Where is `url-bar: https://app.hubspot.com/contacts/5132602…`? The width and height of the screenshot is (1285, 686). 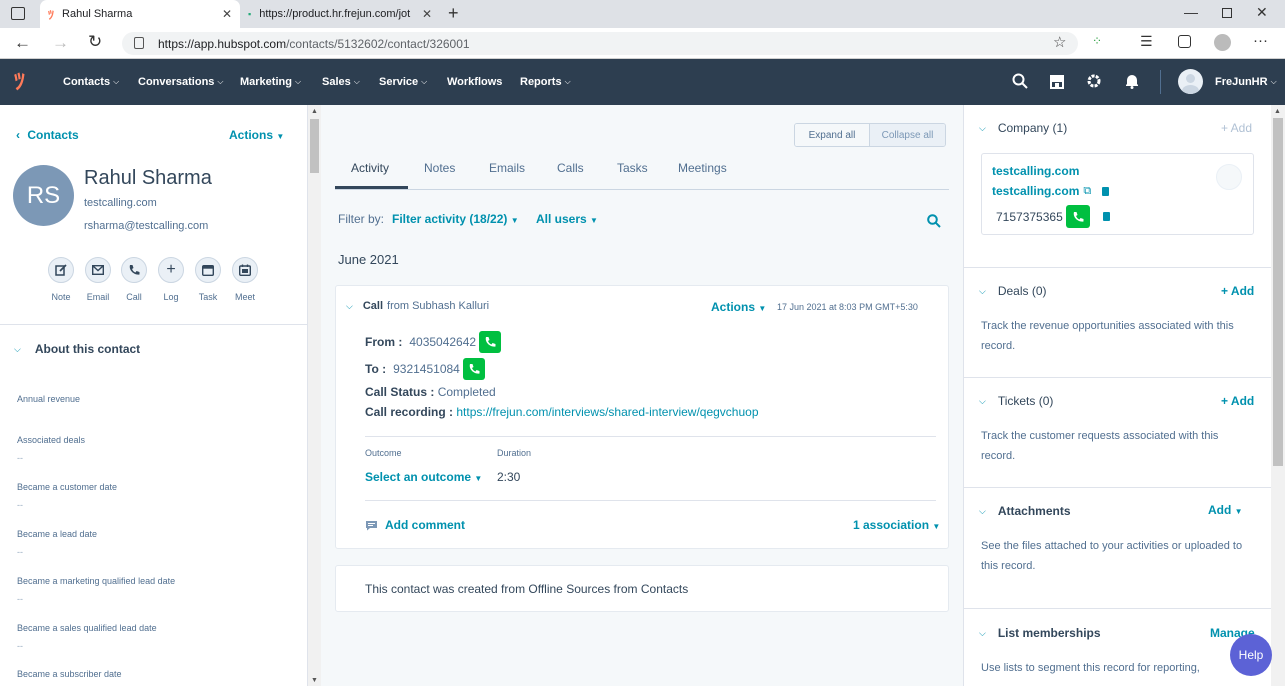
url-bar: https://app.hubspot.com/contacts/5132602… is located at coordinates (600, 43).